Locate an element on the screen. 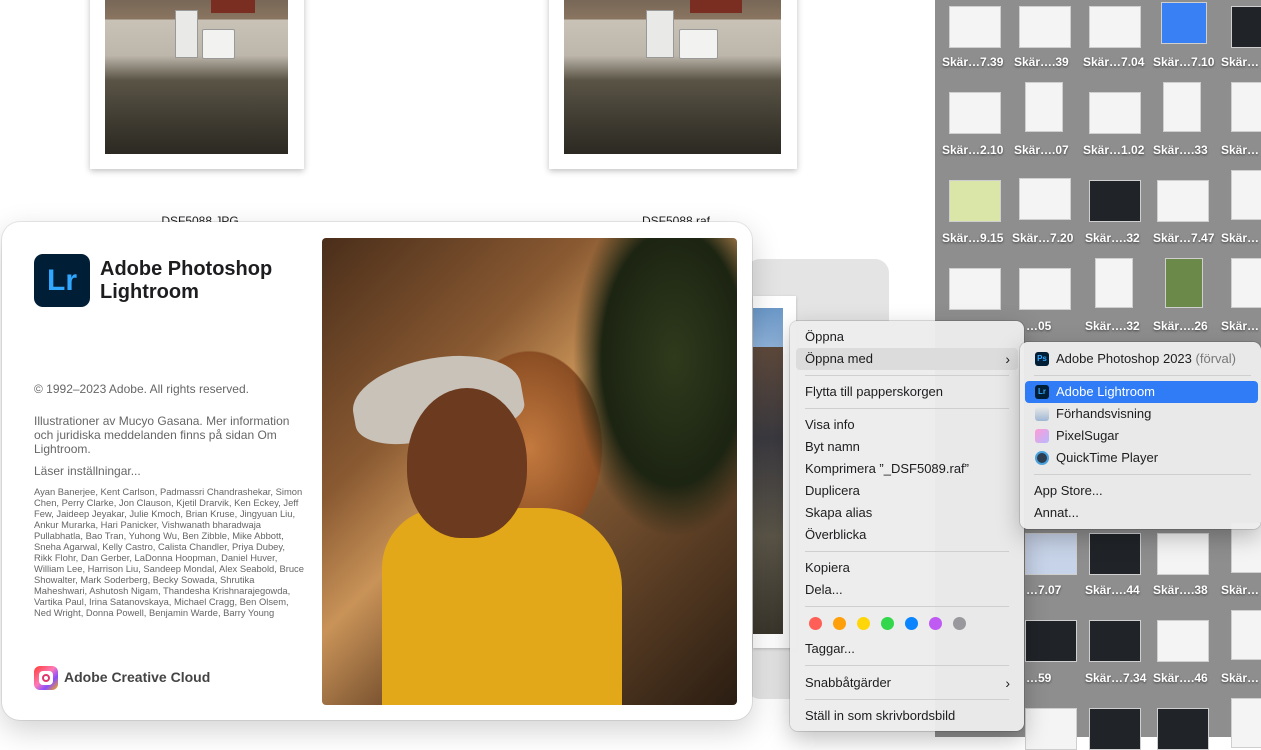 The image size is (1261, 750). file-label: Skär….33 is located at coordinates (1180, 150).